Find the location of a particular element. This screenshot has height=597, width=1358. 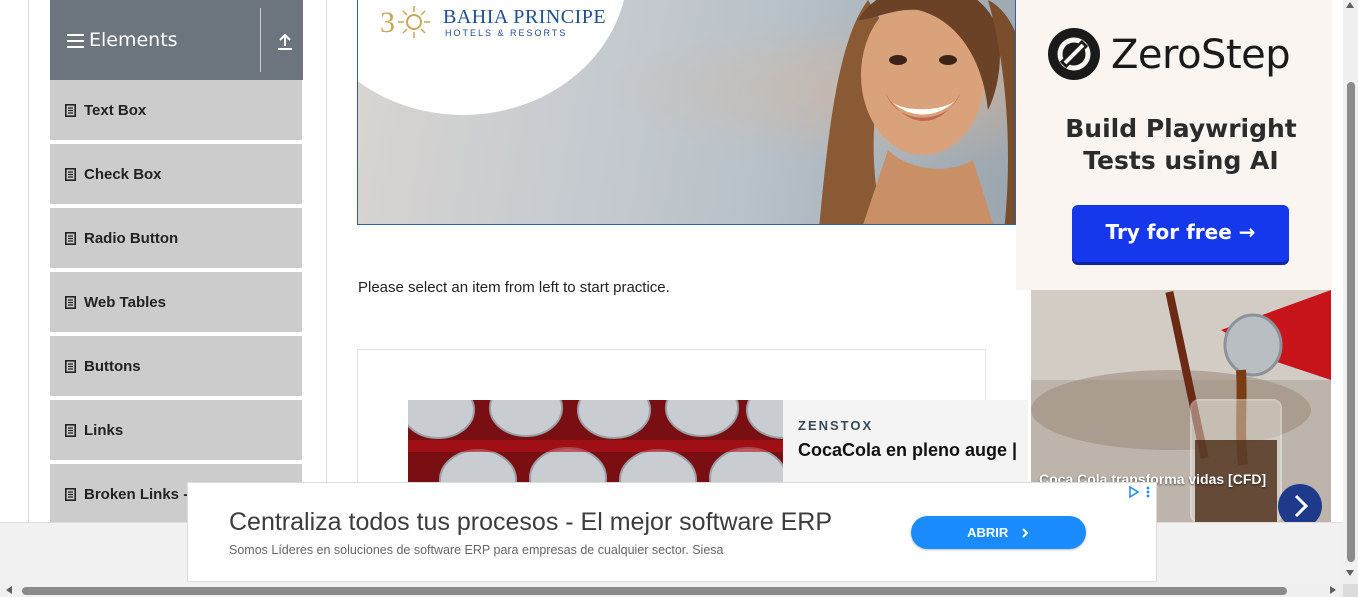

horizontal-scrollbar is located at coordinates (671, 590).